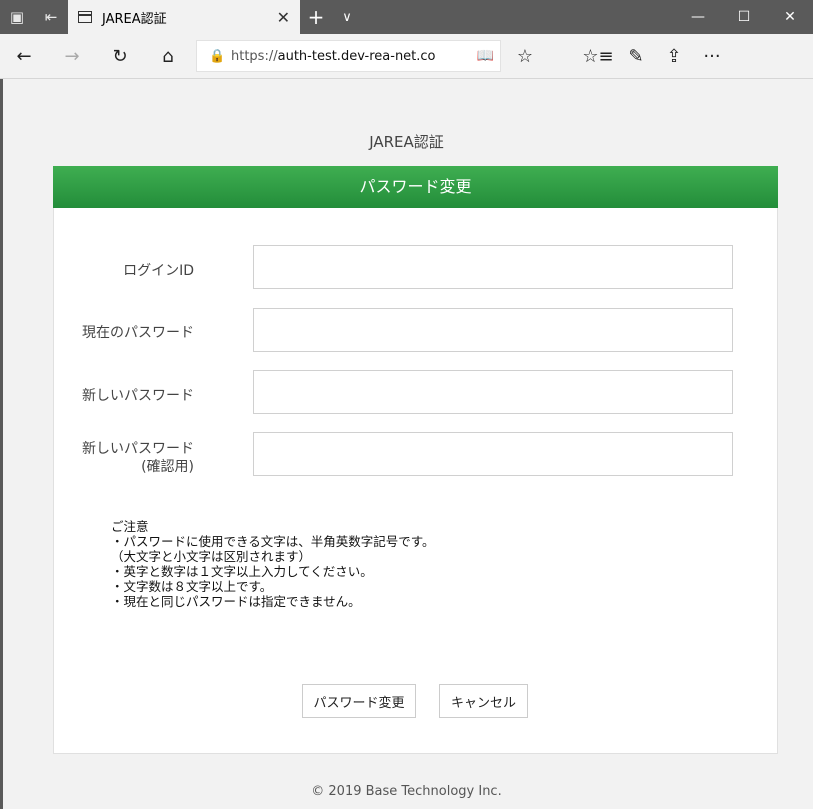 This screenshot has width=813, height=809. I want to click on maximize-icon: ☐, so click(744, 17).